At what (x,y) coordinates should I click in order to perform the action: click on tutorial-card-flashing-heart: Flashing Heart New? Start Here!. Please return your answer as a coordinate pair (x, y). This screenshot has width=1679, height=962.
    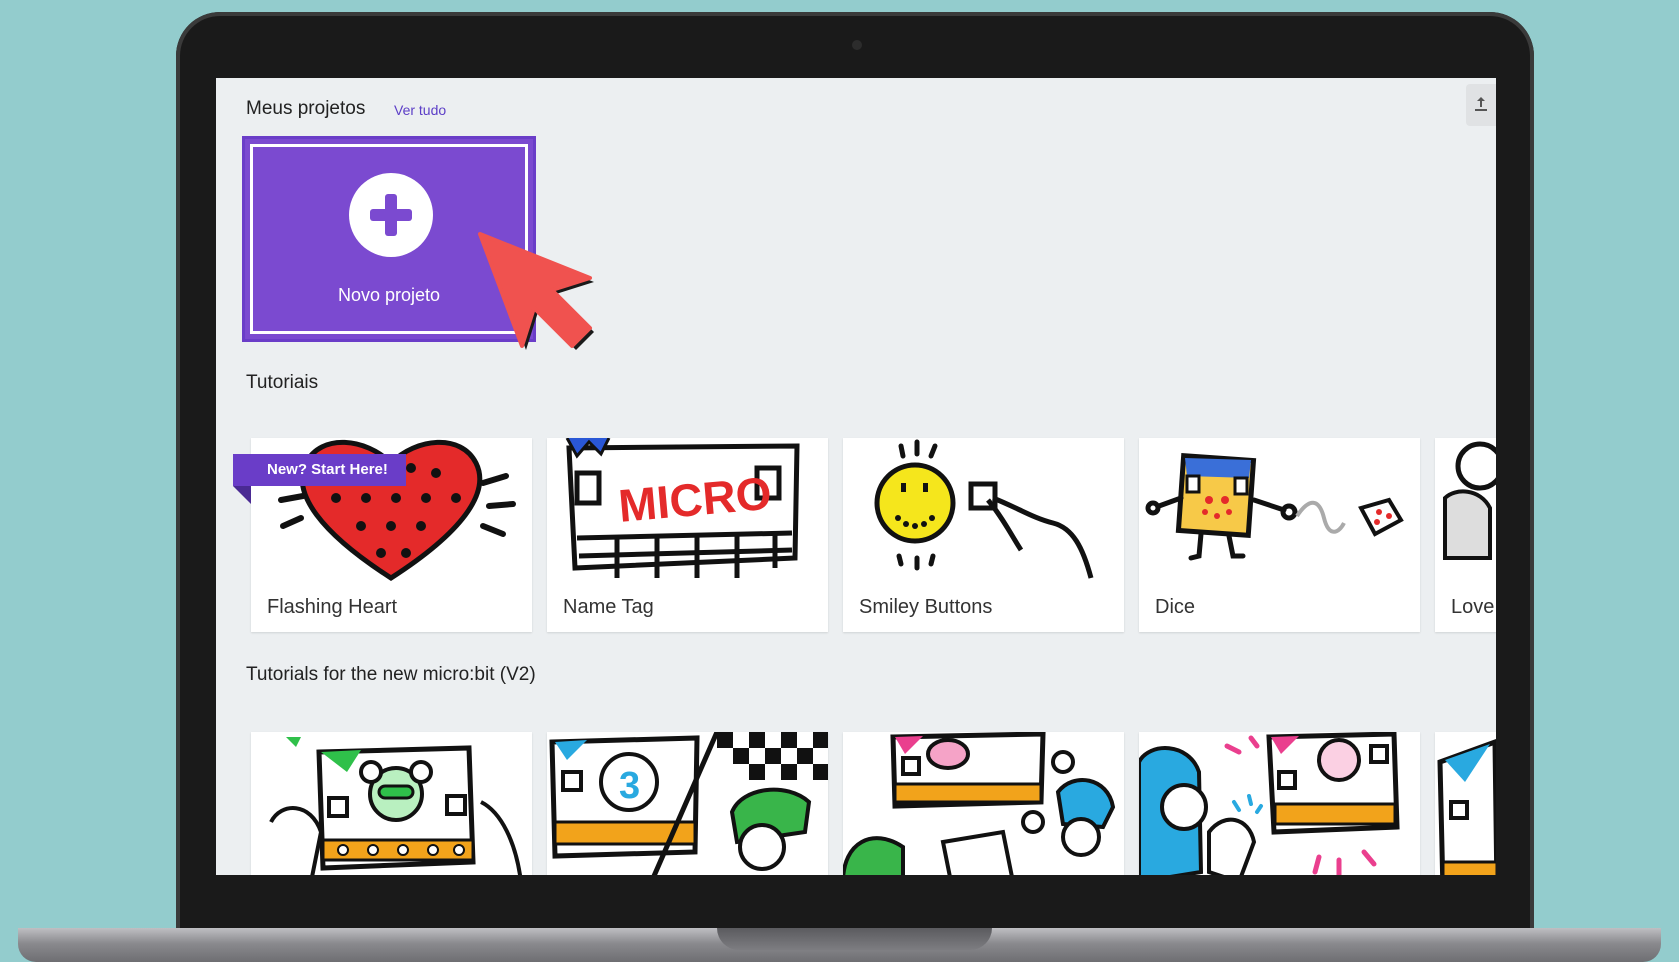
    Looking at the image, I should click on (382, 535).